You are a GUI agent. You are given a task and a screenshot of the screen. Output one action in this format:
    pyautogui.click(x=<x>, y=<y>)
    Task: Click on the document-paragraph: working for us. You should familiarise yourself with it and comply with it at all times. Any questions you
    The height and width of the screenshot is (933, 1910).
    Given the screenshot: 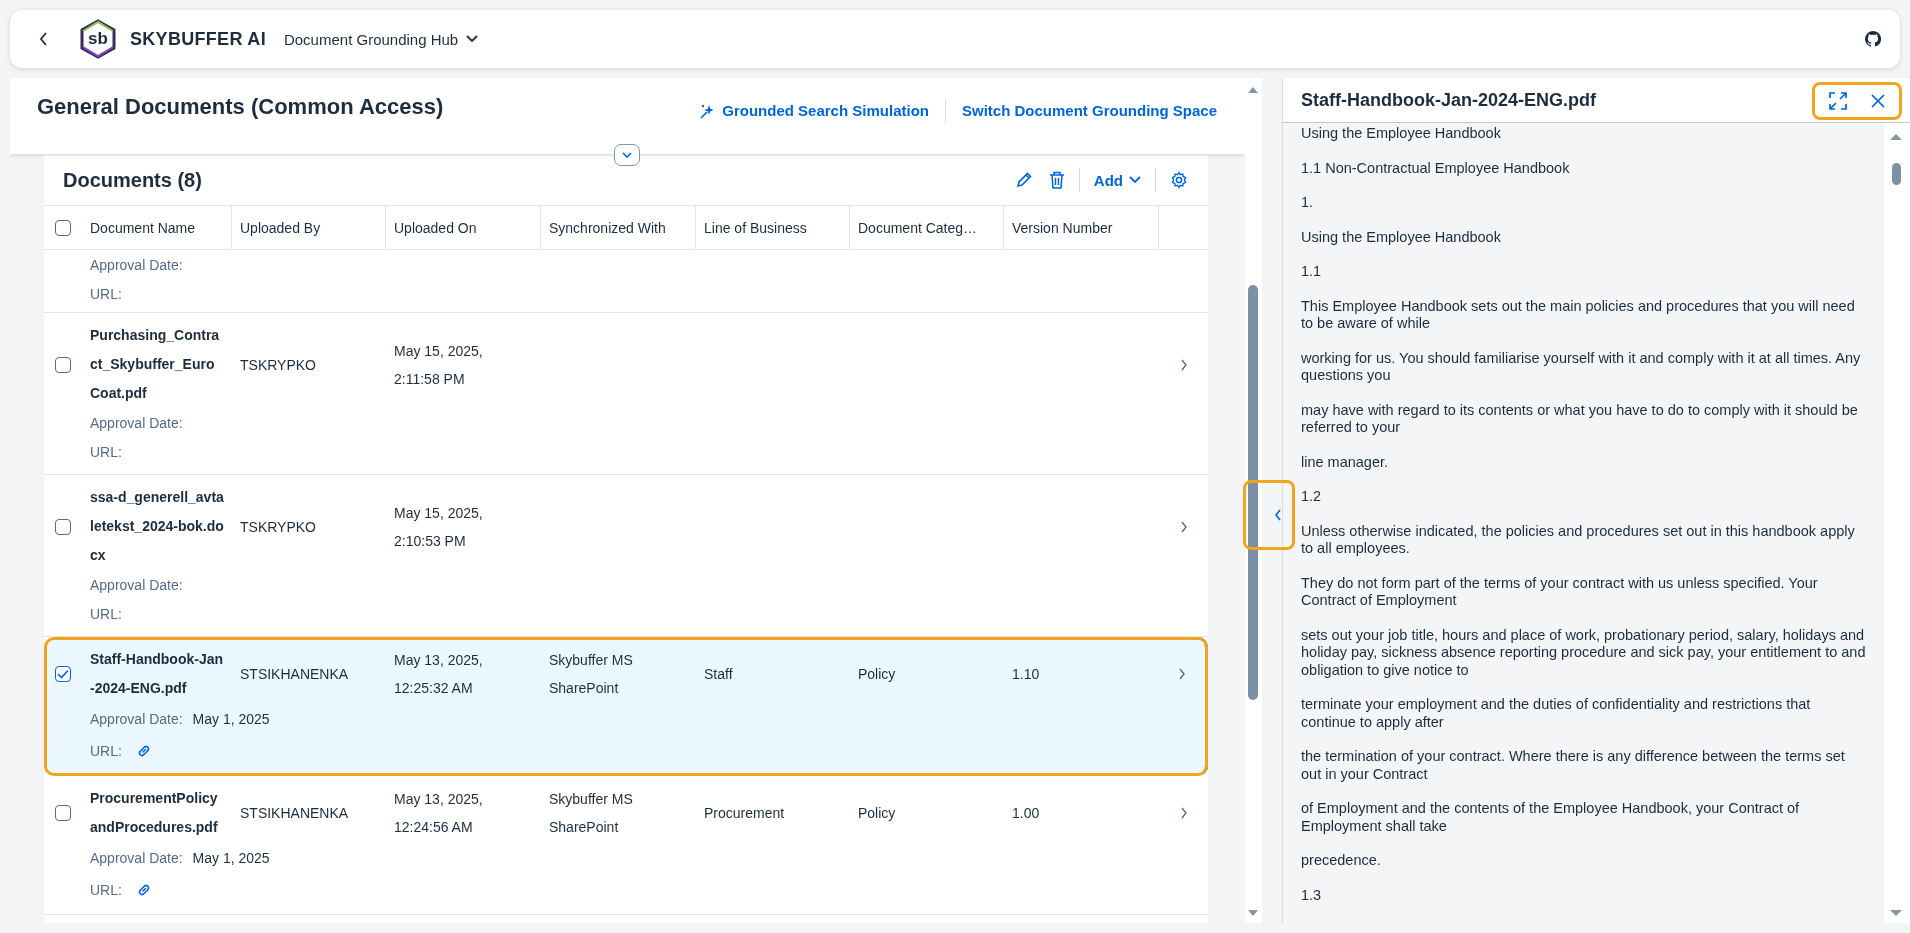 What is the action you would take?
    pyautogui.click(x=1581, y=367)
    